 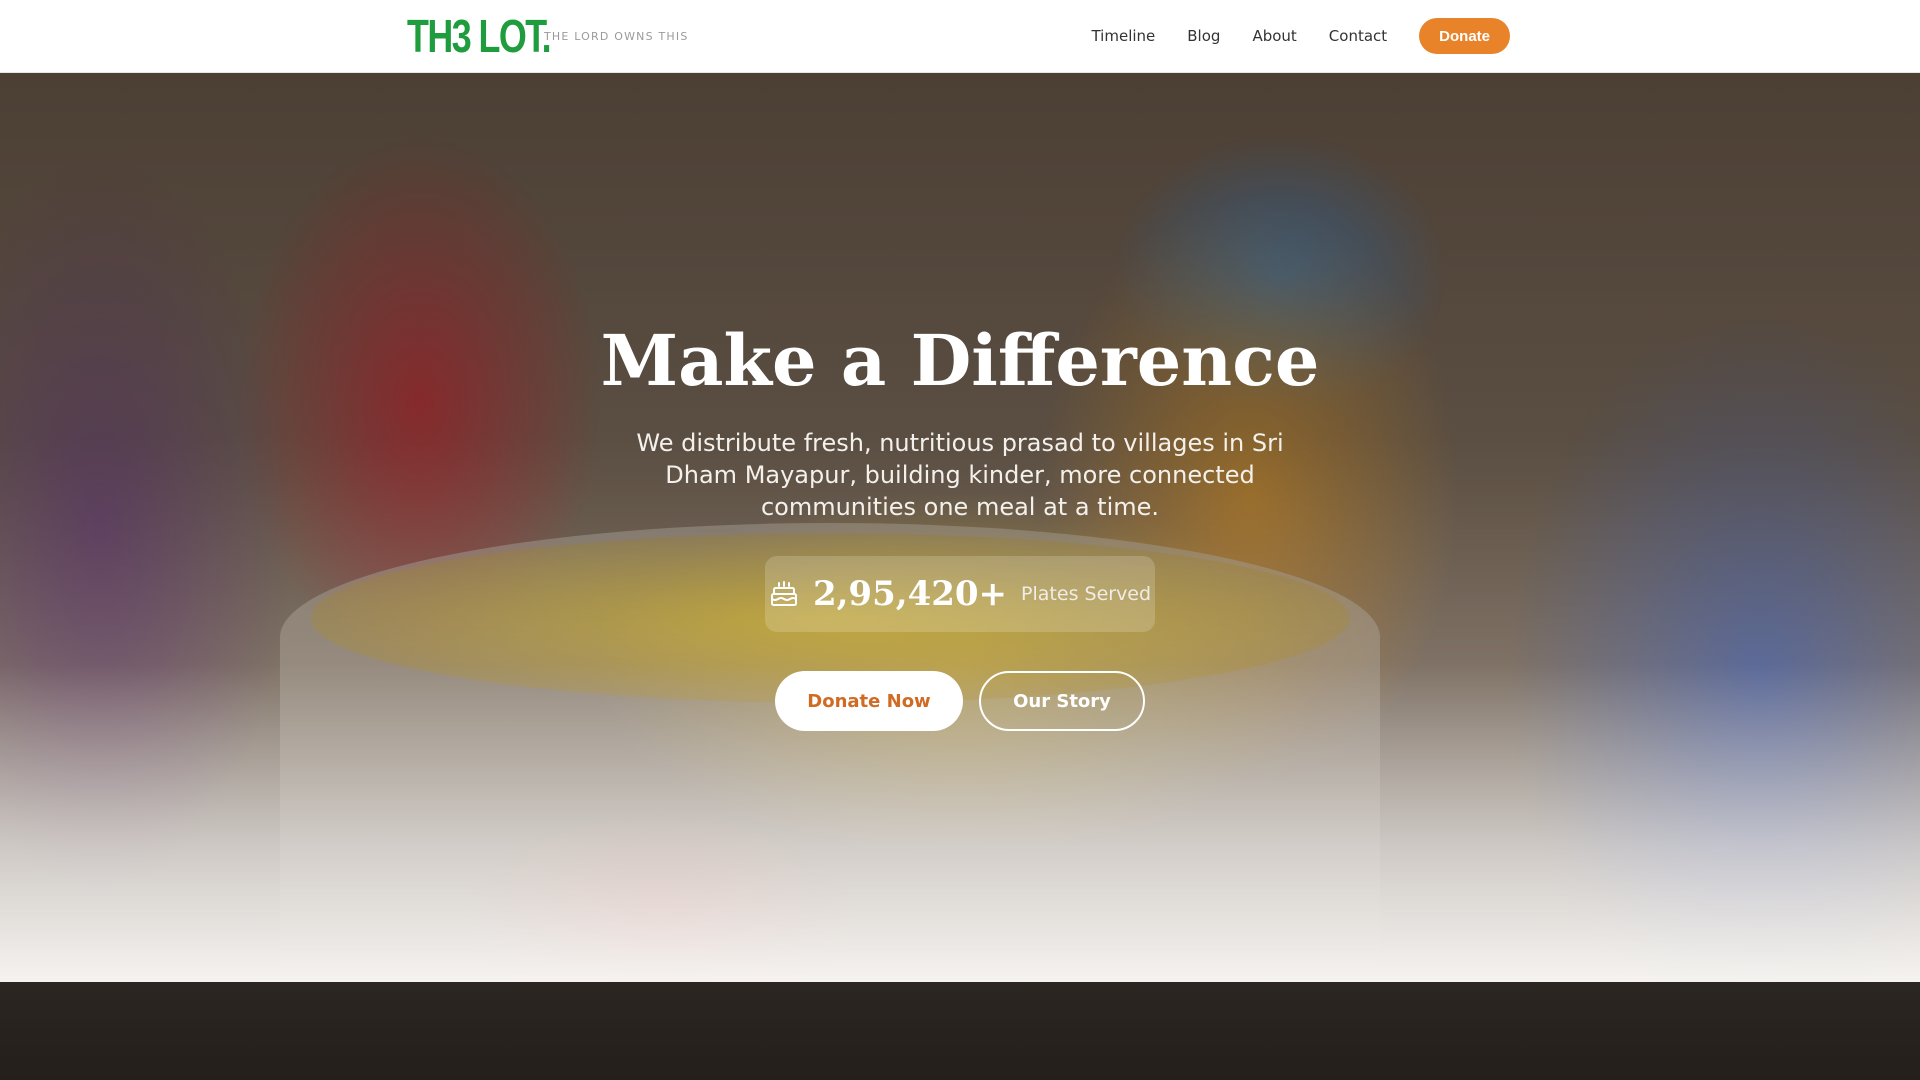 What do you see at coordinates (1203, 36) in the screenshot?
I see `nav-link-blog: Blog` at bounding box center [1203, 36].